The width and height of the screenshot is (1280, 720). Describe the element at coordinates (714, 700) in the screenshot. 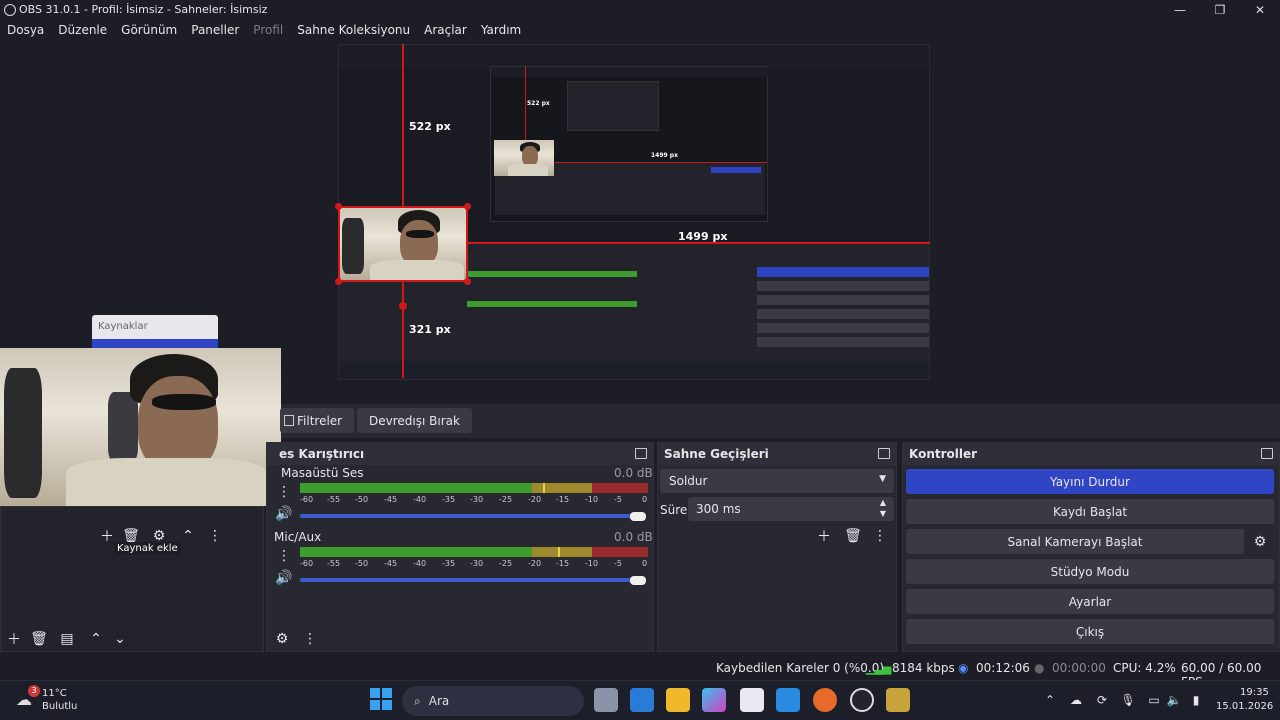

I see `copilot-icon` at that location.